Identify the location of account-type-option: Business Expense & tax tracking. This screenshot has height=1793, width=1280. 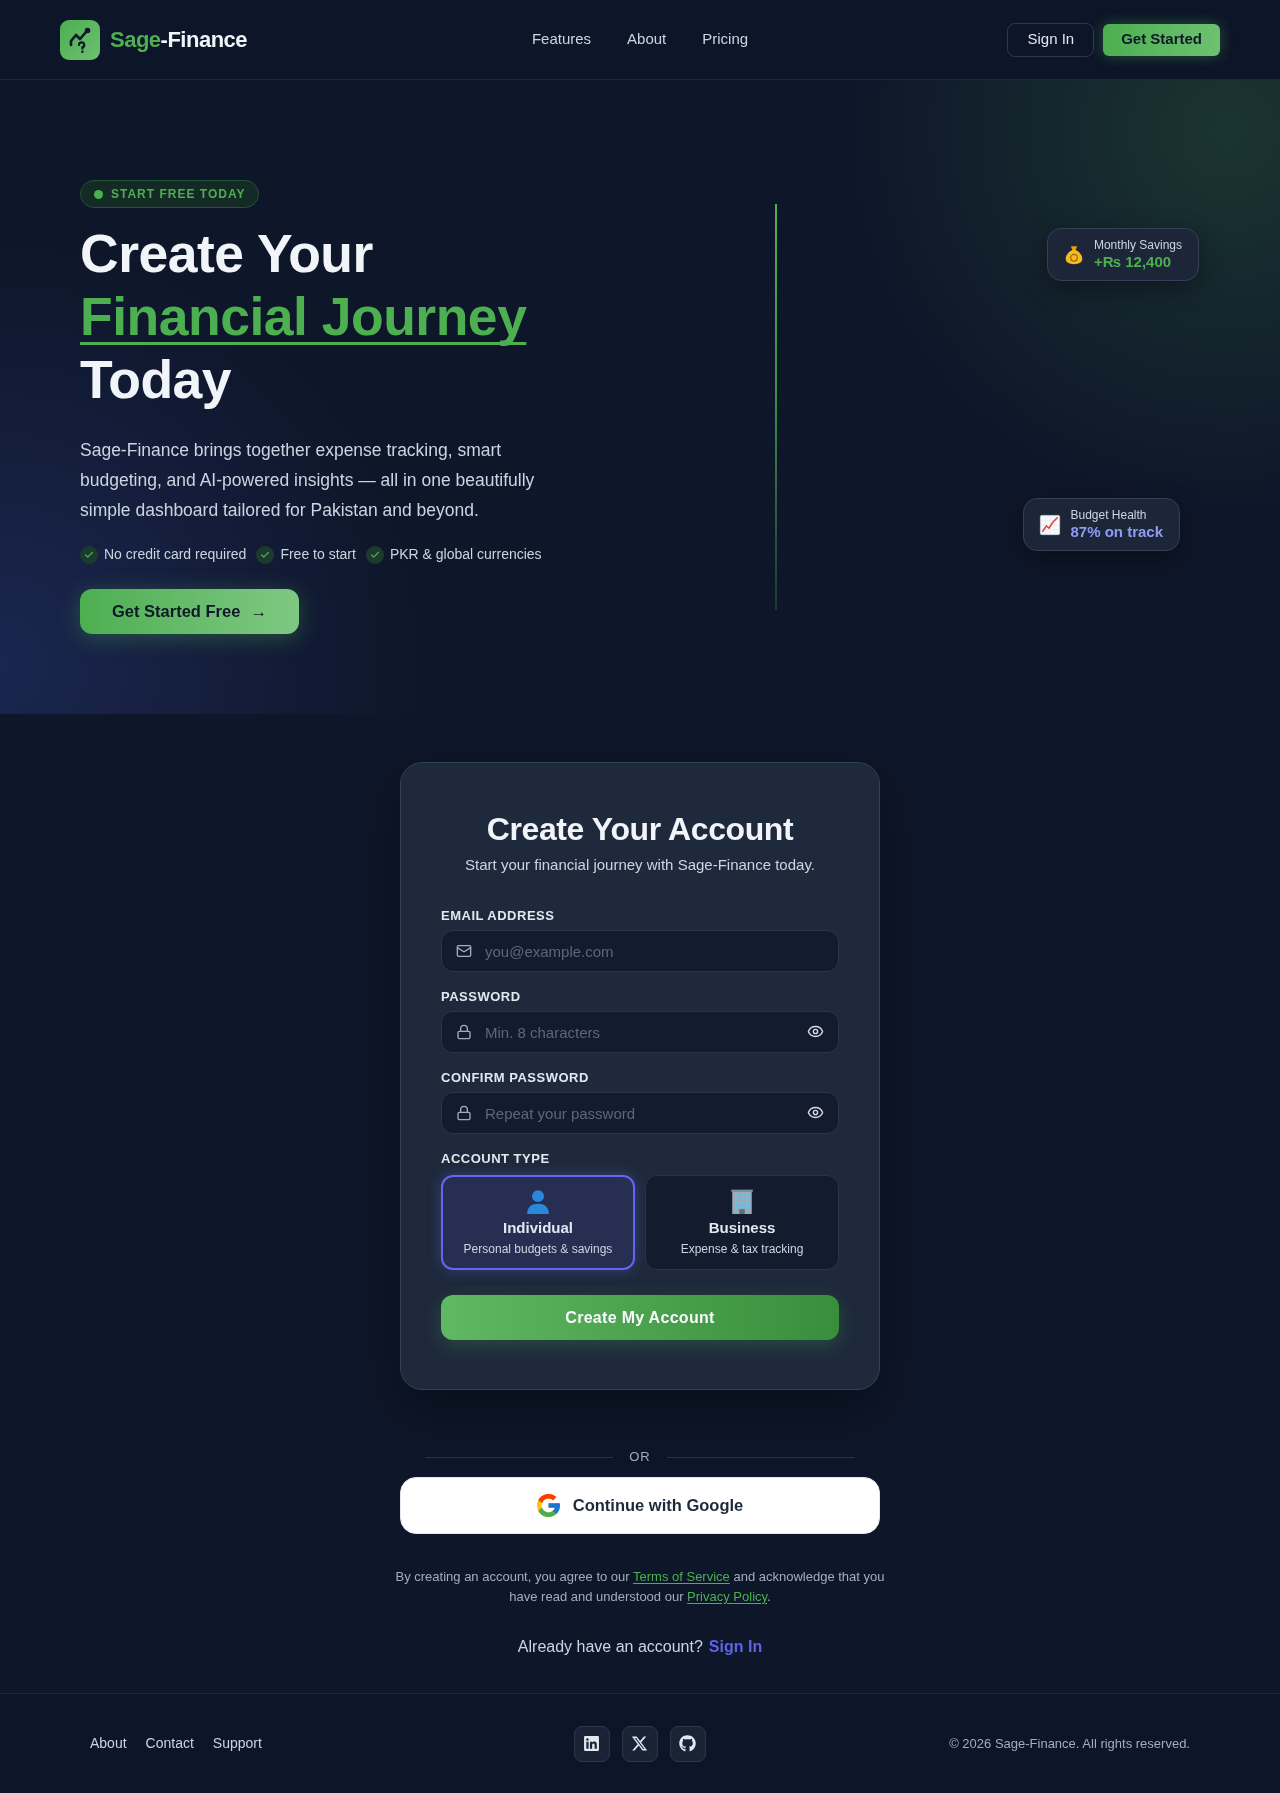
(742, 1222).